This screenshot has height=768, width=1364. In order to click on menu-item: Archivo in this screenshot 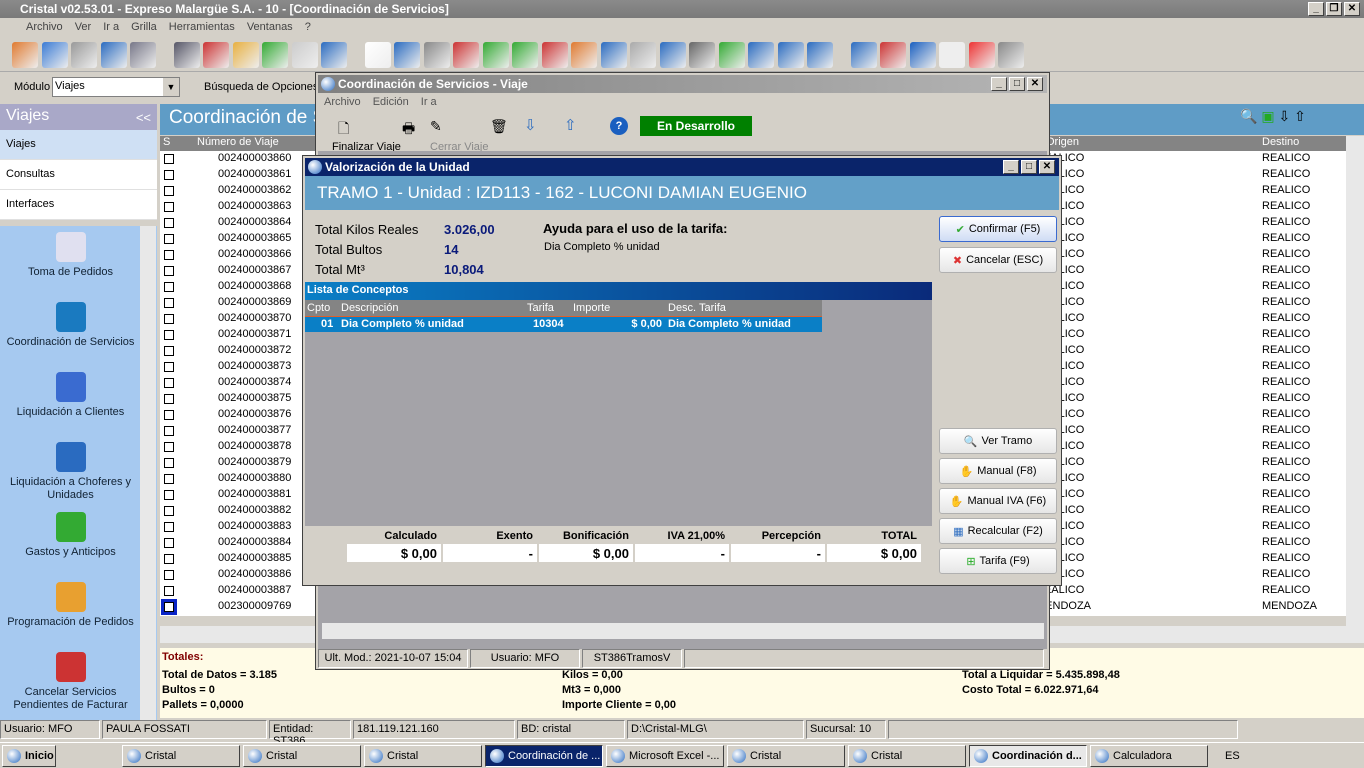, I will do `click(44, 29)`.